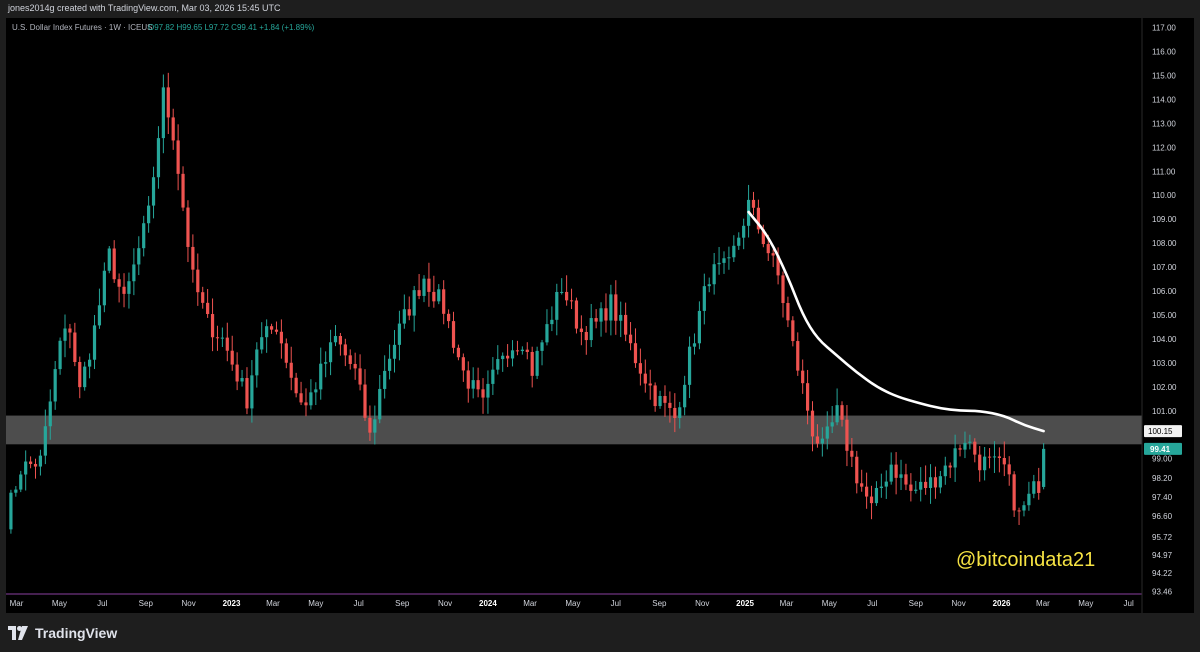  What do you see at coordinates (1162, 573) in the screenshot?
I see `y-tick-label: 94.22` at bounding box center [1162, 573].